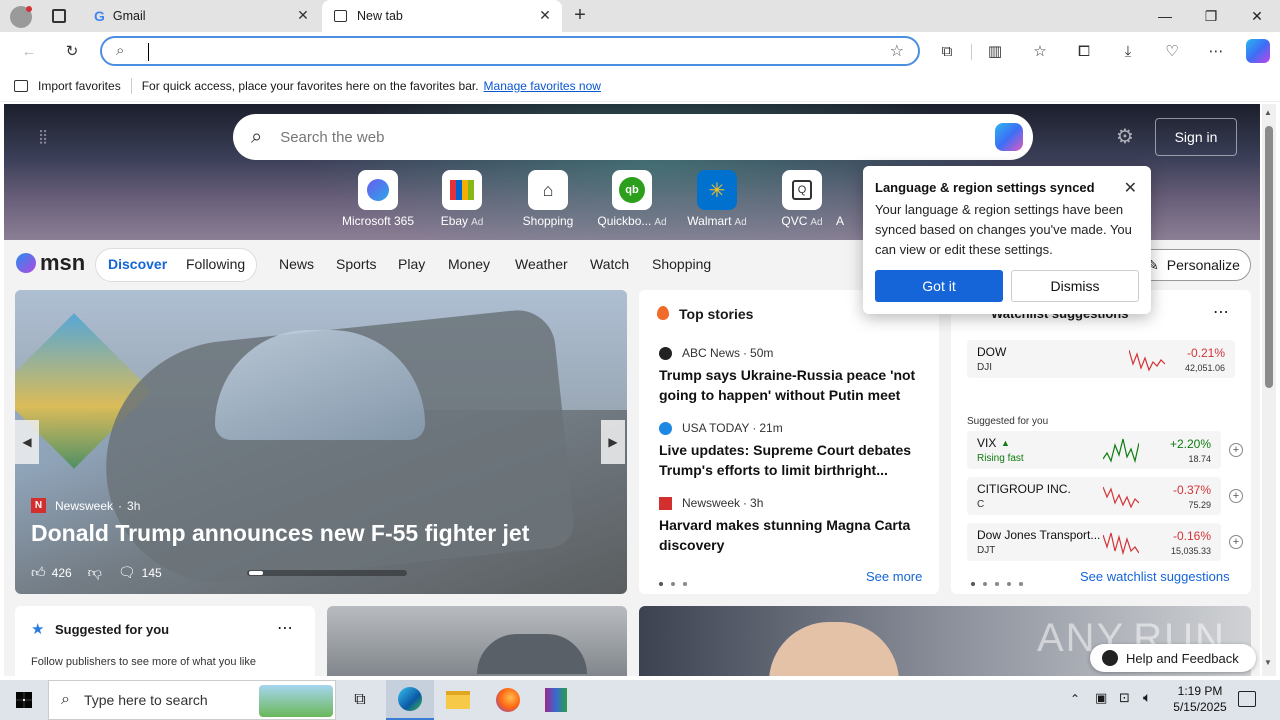 This screenshot has width=1280, height=720. I want to click on extensions-icon: ⧉, so click(947, 51).